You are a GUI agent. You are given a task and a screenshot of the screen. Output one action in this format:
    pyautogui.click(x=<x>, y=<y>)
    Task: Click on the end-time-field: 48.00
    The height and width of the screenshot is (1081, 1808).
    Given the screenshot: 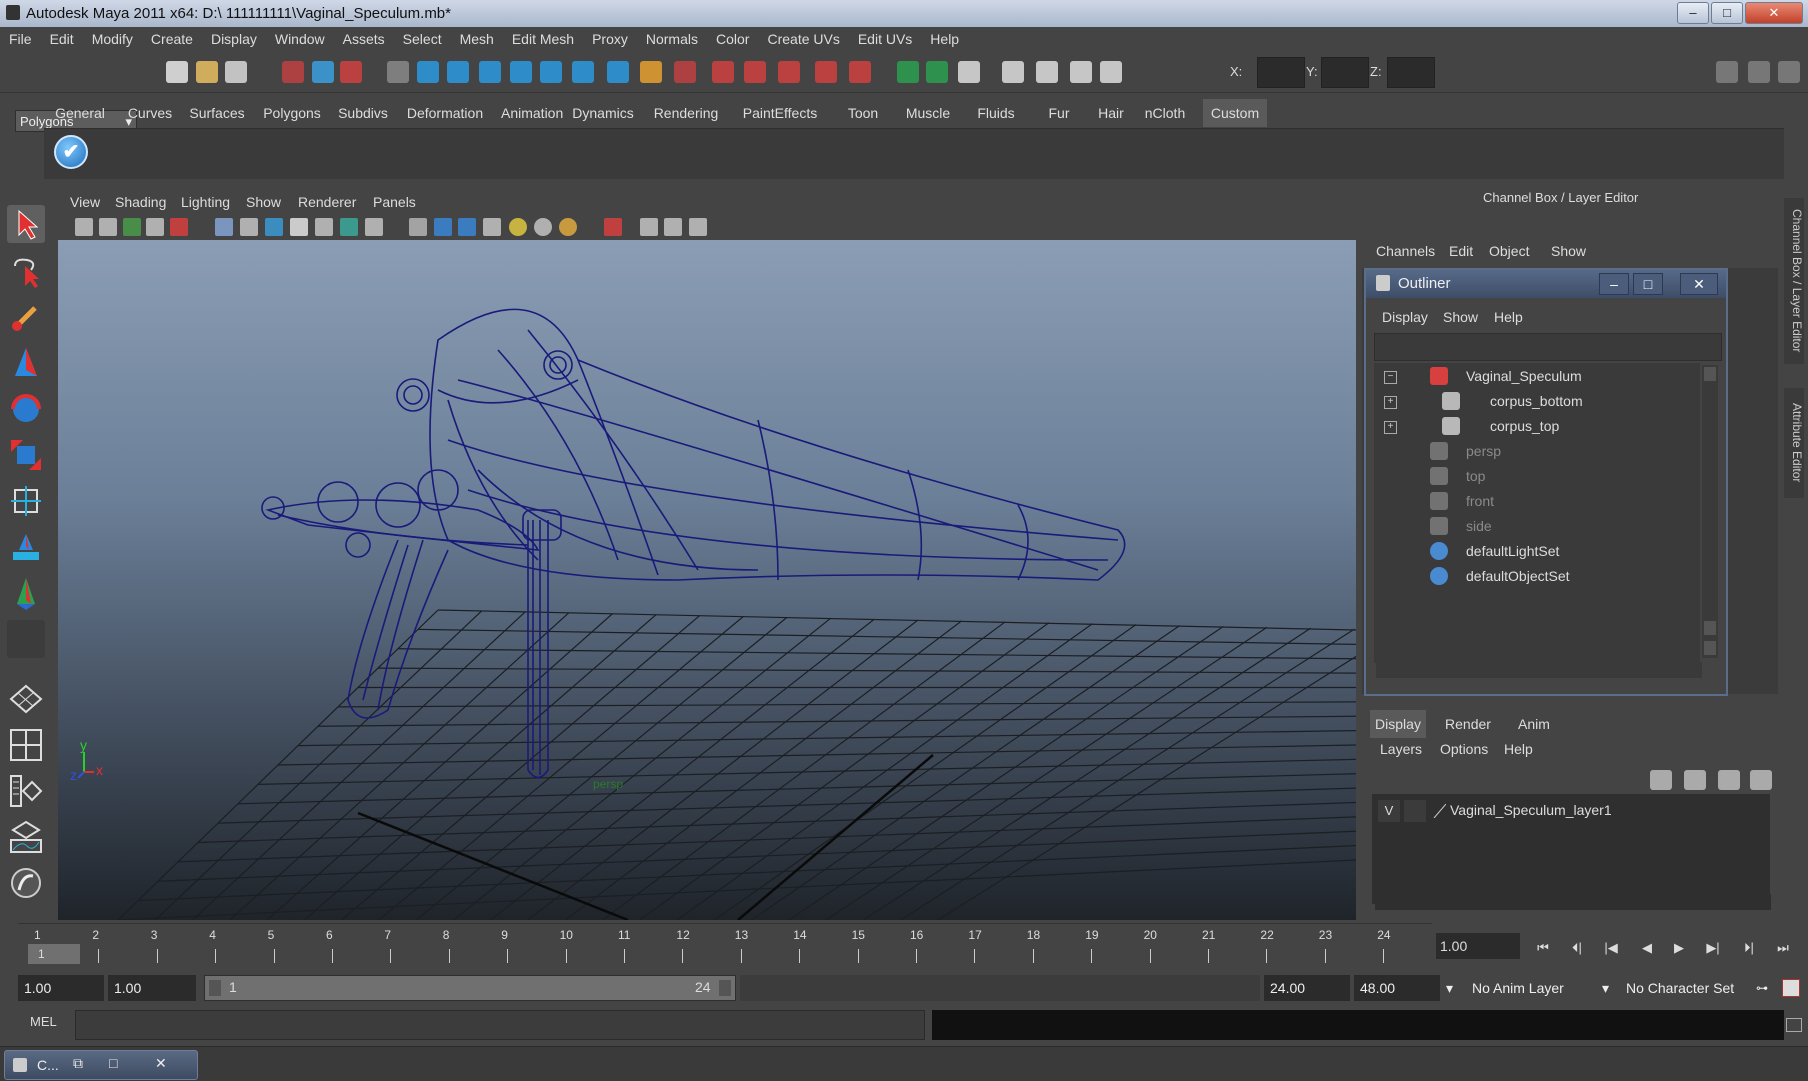 What is the action you would take?
    pyautogui.click(x=1397, y=988)
    